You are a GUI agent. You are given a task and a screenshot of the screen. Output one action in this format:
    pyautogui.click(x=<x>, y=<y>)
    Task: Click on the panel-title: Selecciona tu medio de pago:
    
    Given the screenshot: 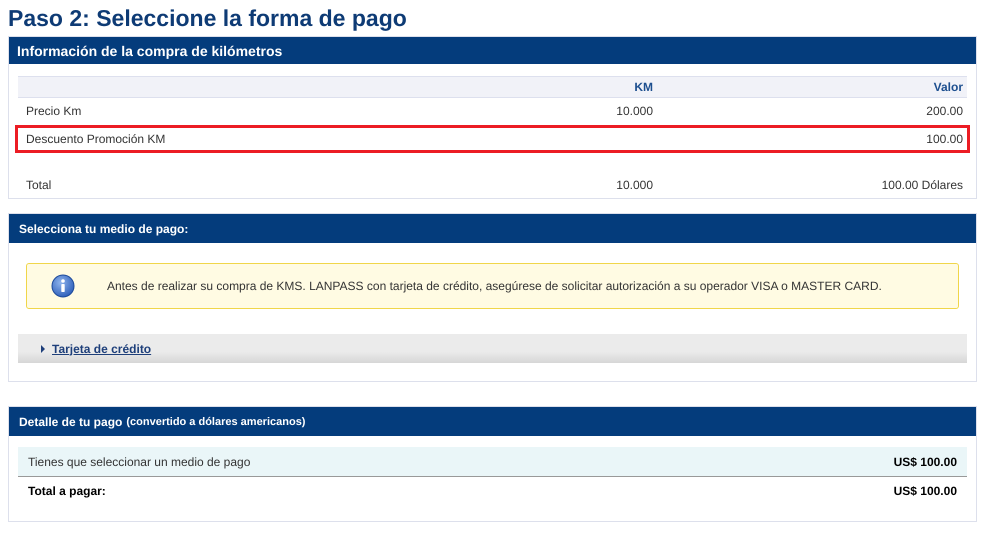 What is the action you would take?
    pyautogui.click(x=103, y=229)
    